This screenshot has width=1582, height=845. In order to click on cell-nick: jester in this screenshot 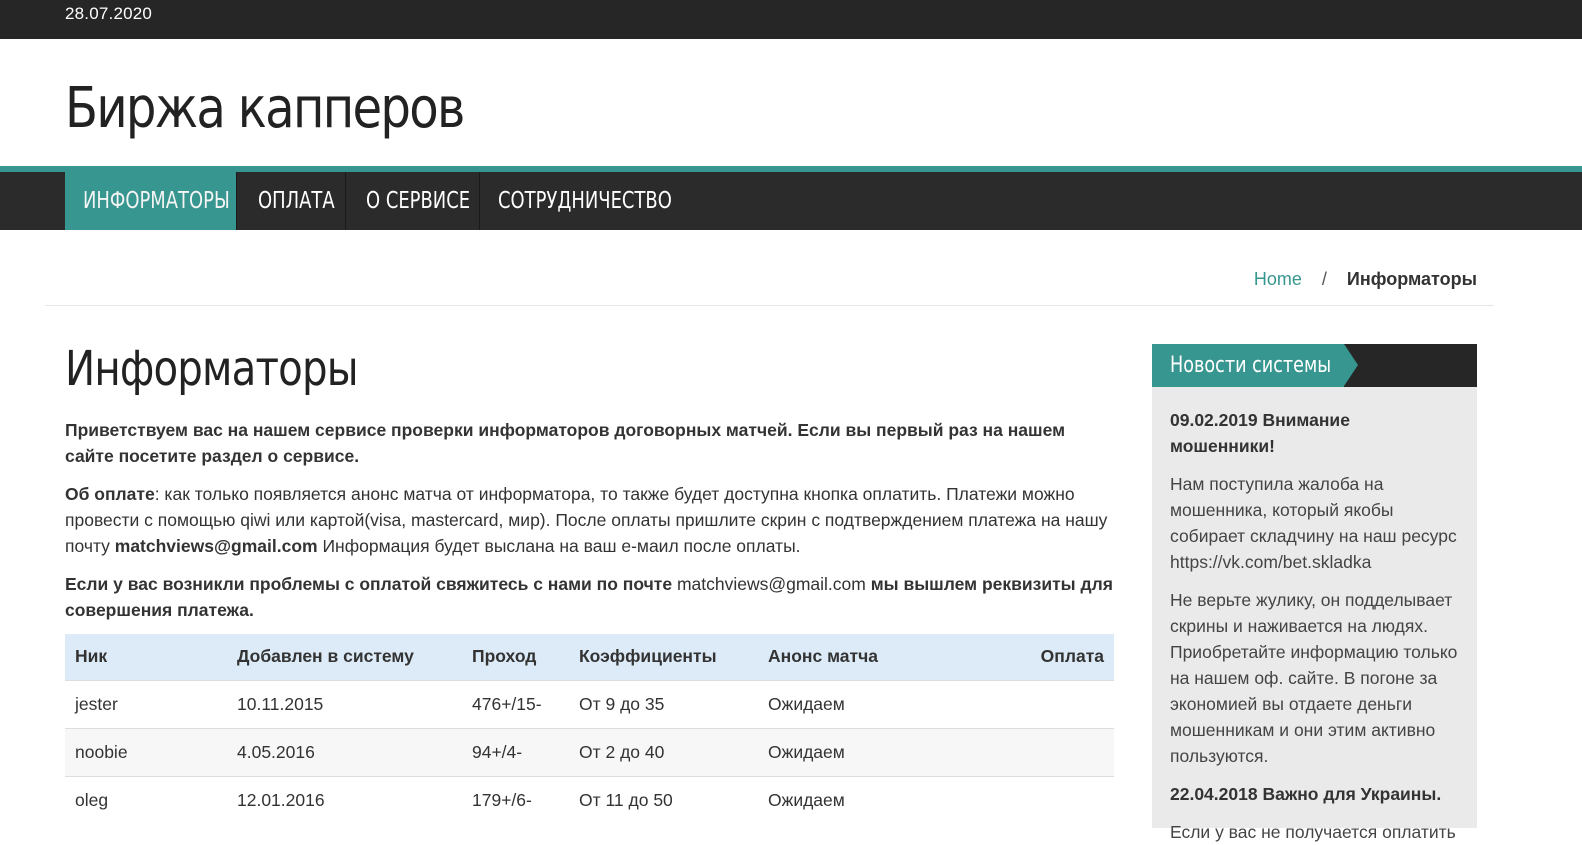, I will do `click(146, 703)`.